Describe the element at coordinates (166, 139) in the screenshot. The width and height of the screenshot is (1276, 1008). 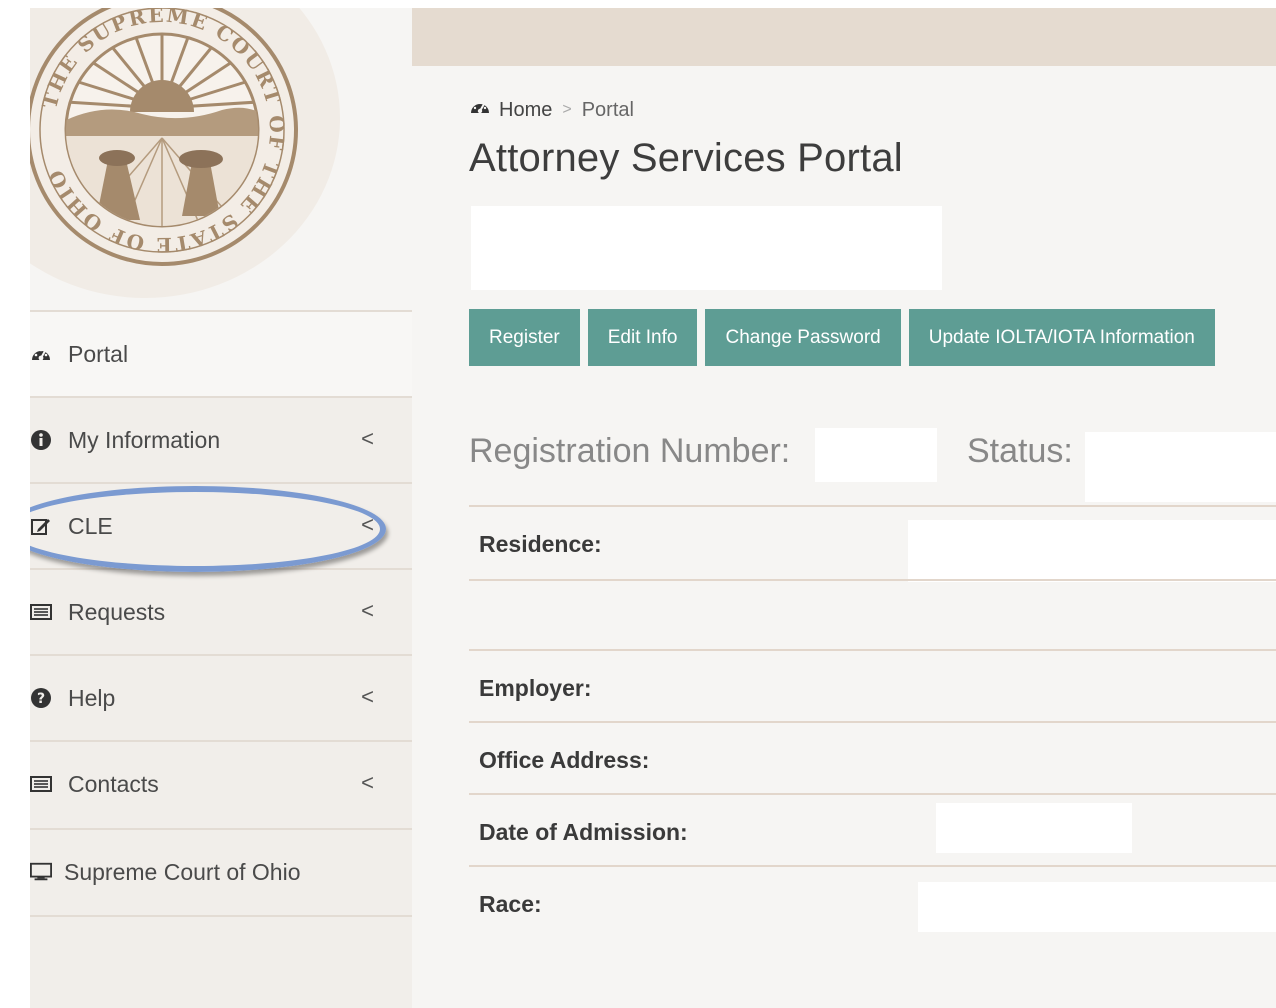
I see `supreme-court-seal-logo: THE SUPREME COURT OF THE STATE OF OHIO` at that location.